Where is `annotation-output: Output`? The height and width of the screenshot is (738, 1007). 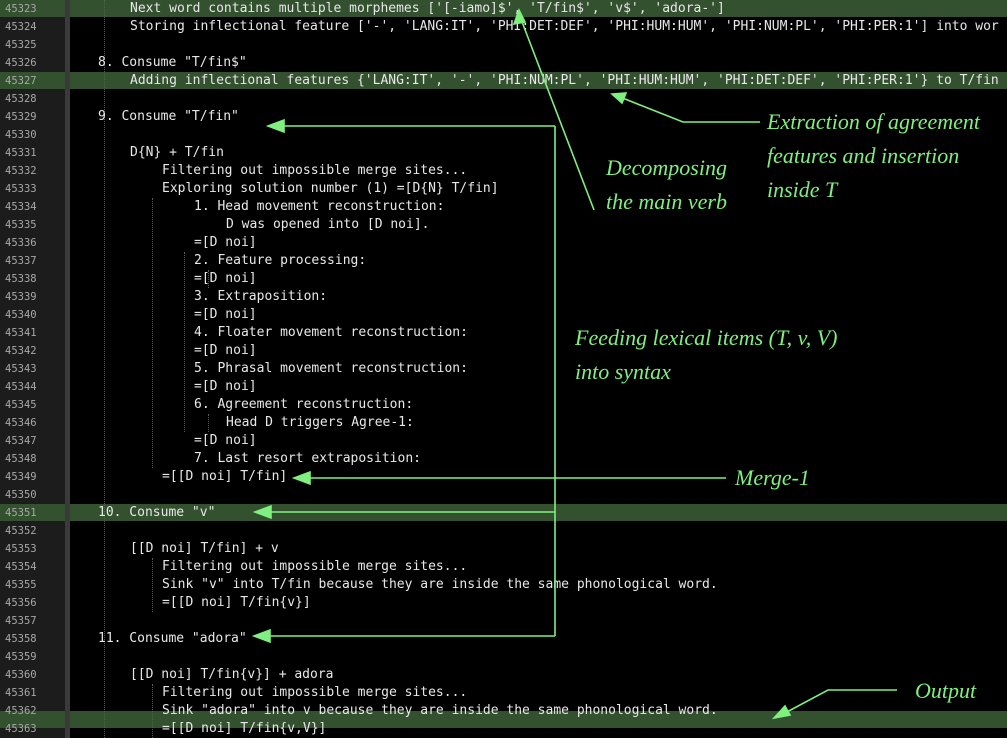
annotation-output: Output is located at coordinates (946, 690).